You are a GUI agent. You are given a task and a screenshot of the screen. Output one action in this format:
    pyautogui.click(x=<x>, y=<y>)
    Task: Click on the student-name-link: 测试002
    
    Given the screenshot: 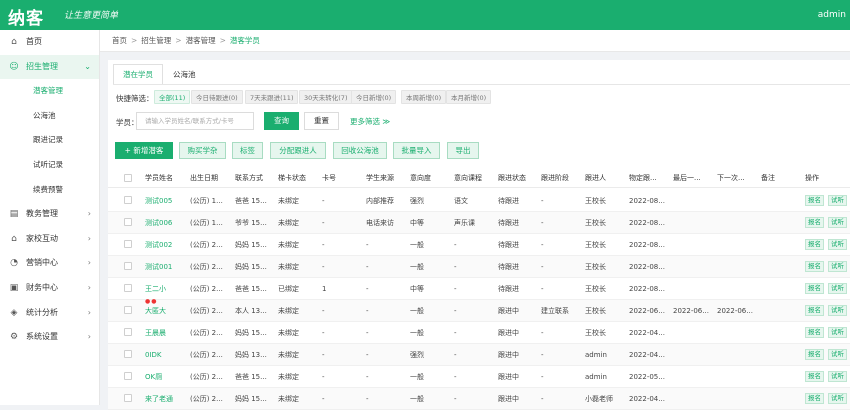 What is the action you would take?
    pyautogui.click(x=158, y=245)
    